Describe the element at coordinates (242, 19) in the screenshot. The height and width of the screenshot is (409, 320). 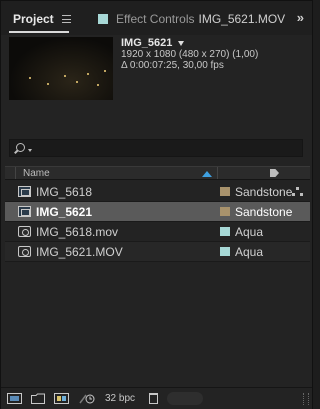
I see `tab-effect-controls-target: IMG_5621.MOV` at that location.